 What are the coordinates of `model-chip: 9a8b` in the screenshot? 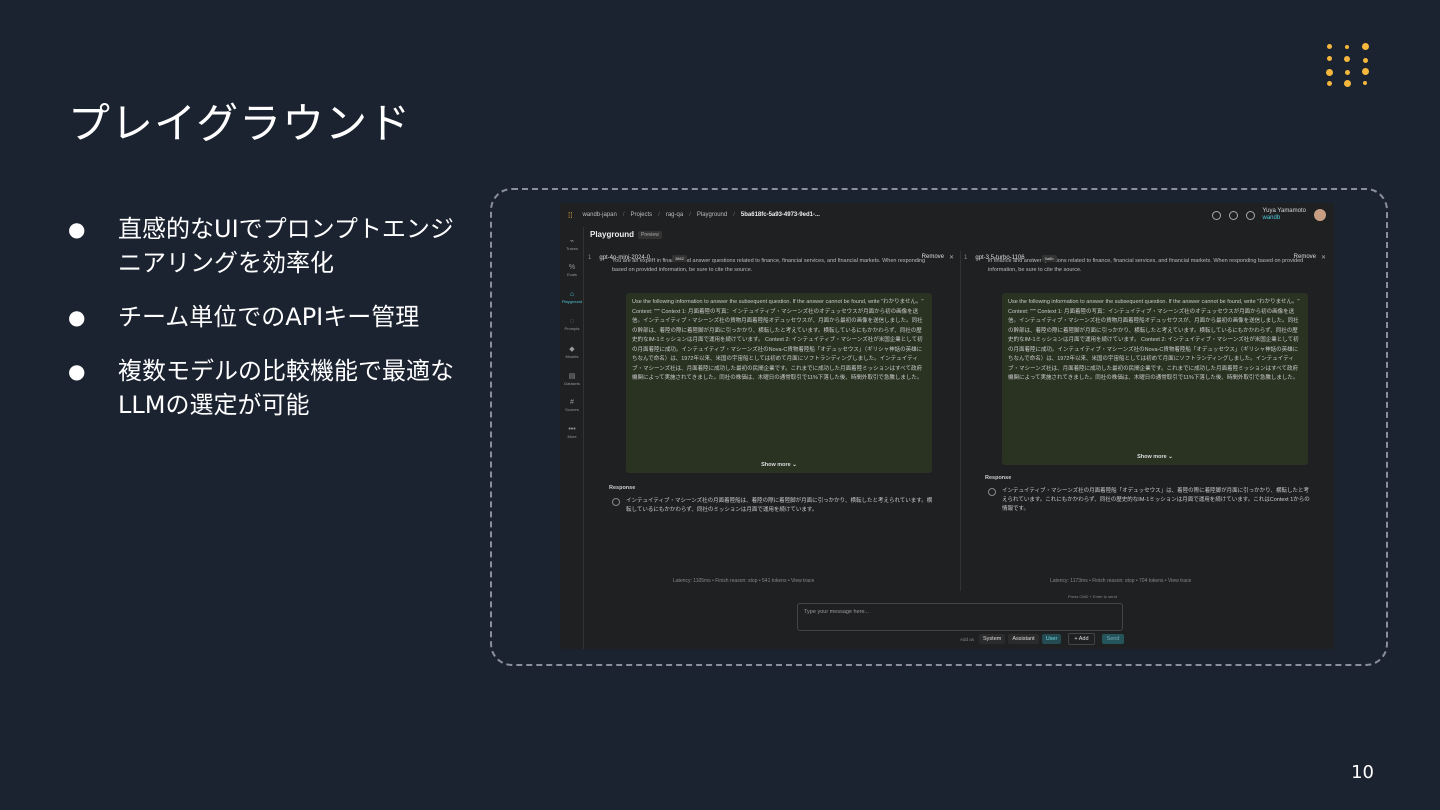 It's located at (1049, 258).